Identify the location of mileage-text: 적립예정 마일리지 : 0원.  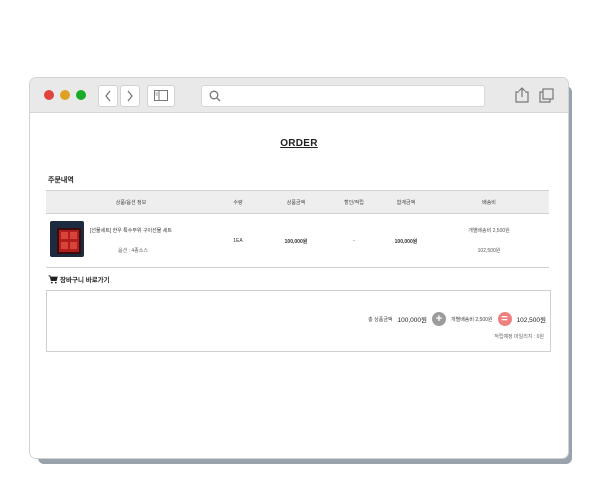
(519, 337).